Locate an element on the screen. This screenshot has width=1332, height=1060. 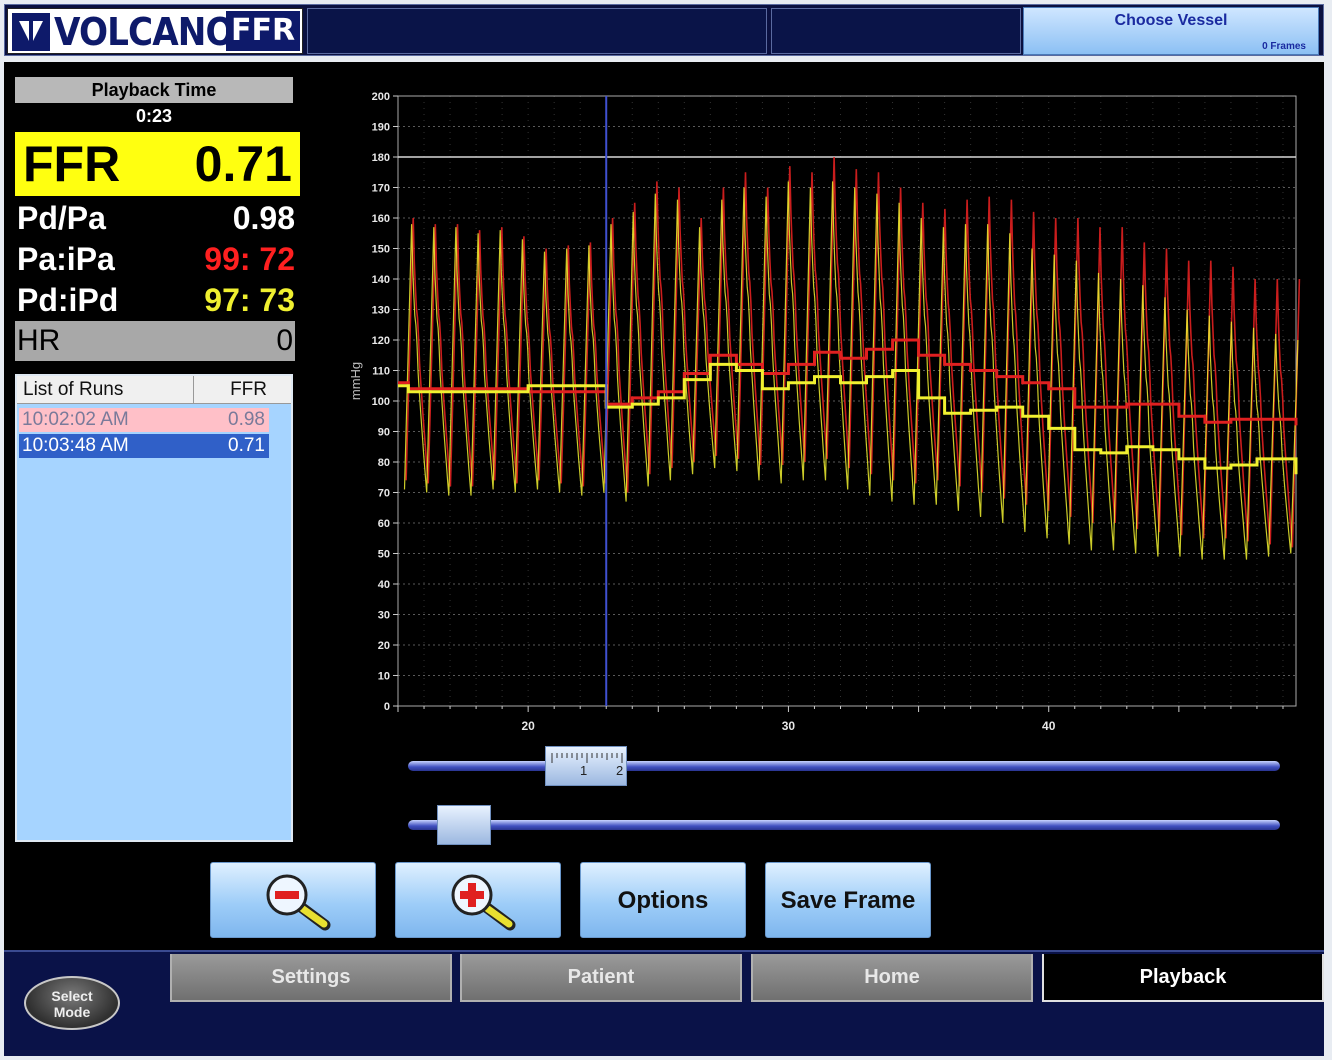
header-bar: VOLCANO FFR Choose Vessel 0 Frames is located at coordinates (664, 30).